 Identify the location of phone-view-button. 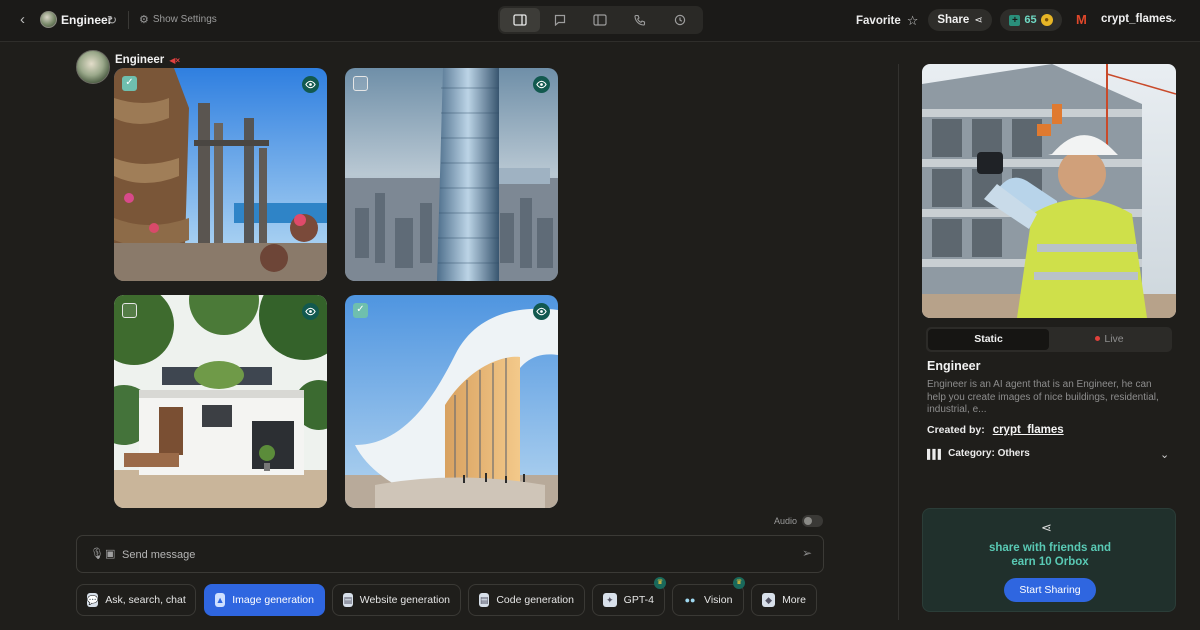
(640, 20).